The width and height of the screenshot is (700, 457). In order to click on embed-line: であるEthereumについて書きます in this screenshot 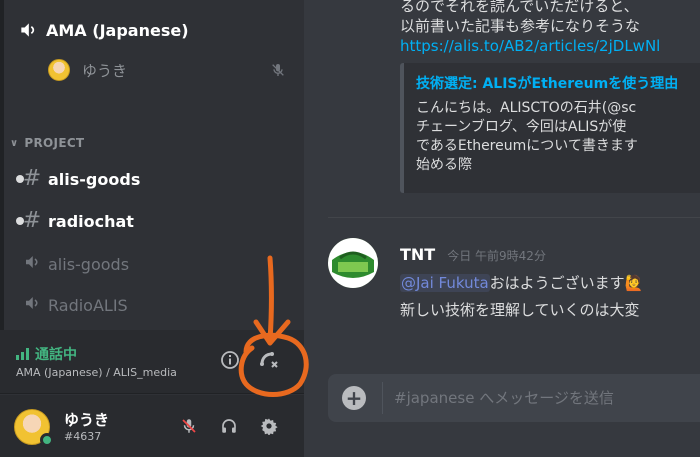, I will do `click(527, 146)`.